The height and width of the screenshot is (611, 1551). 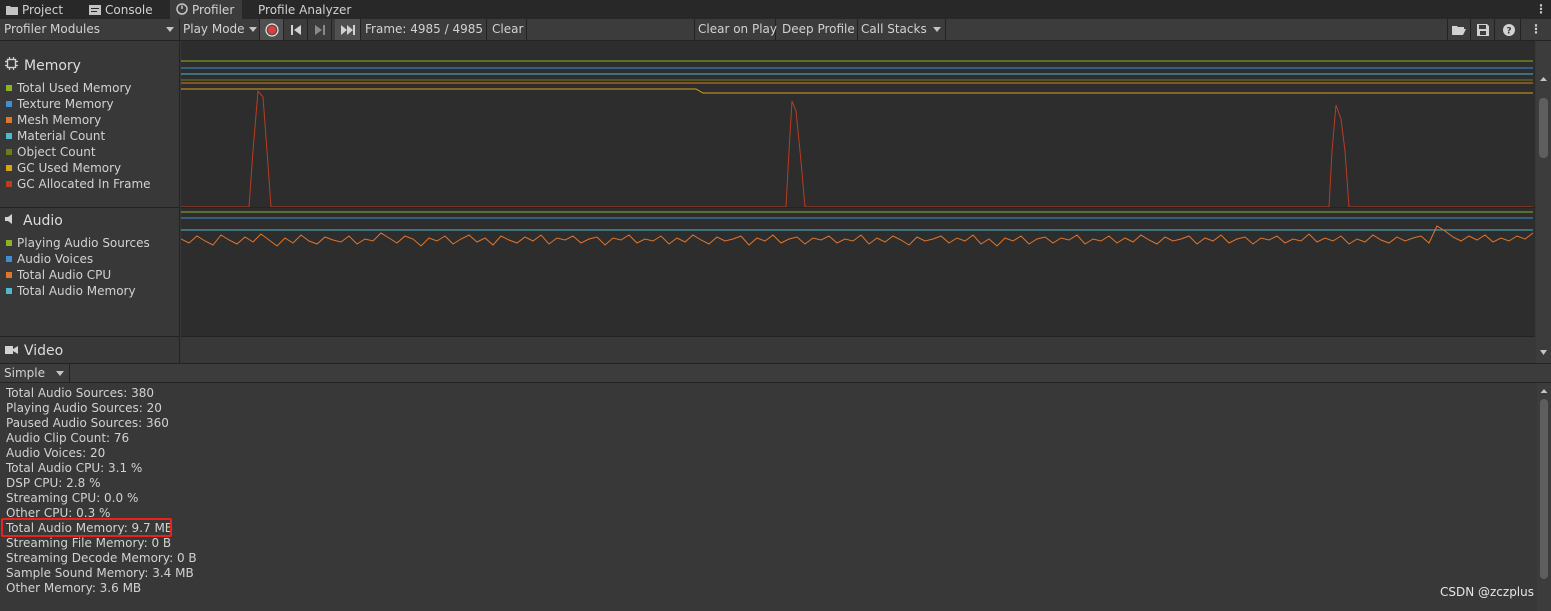 I want to click on legend-item: Texture Memory, so click(x=60, y=104).